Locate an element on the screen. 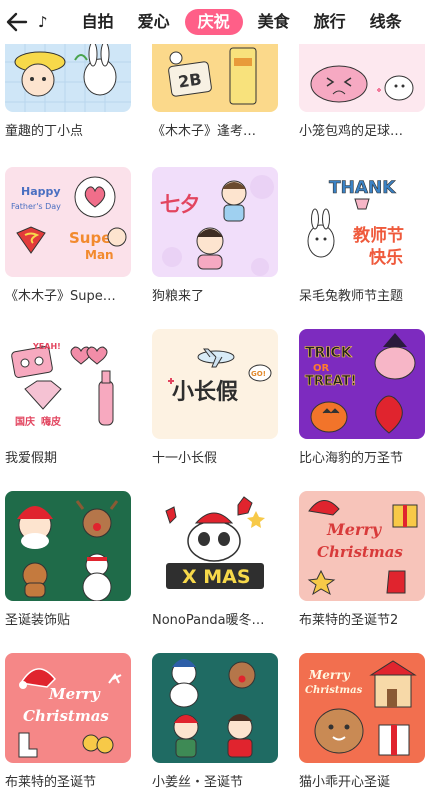 The width and height of the screenshot is (430, 810). sticker-card: 小长假 GO! 十一小长假 is located at coordinates (215, 397).